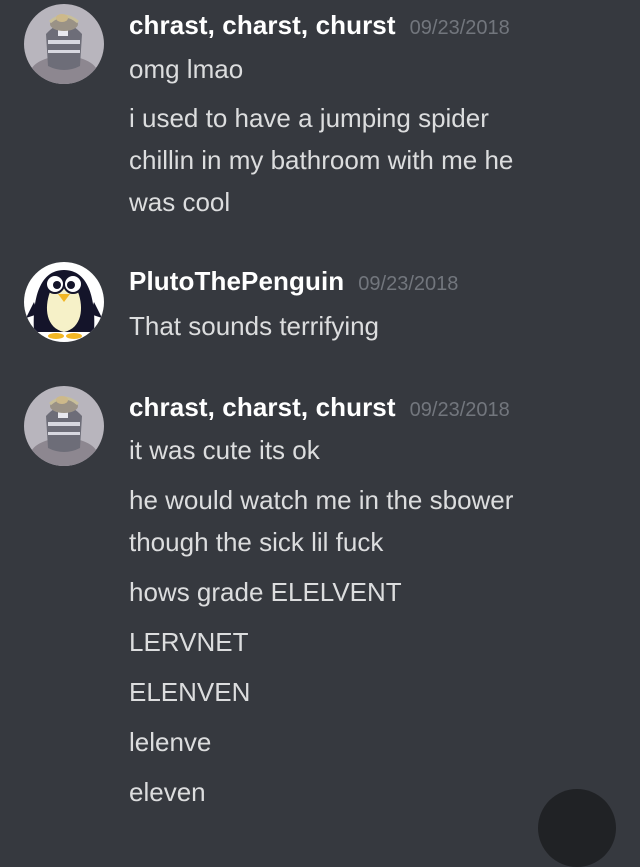 The image size is (640, 867). Describe the element at coordinates (236, 281) in the screenshot. I see `username: PlutoThePenguin` at that location.